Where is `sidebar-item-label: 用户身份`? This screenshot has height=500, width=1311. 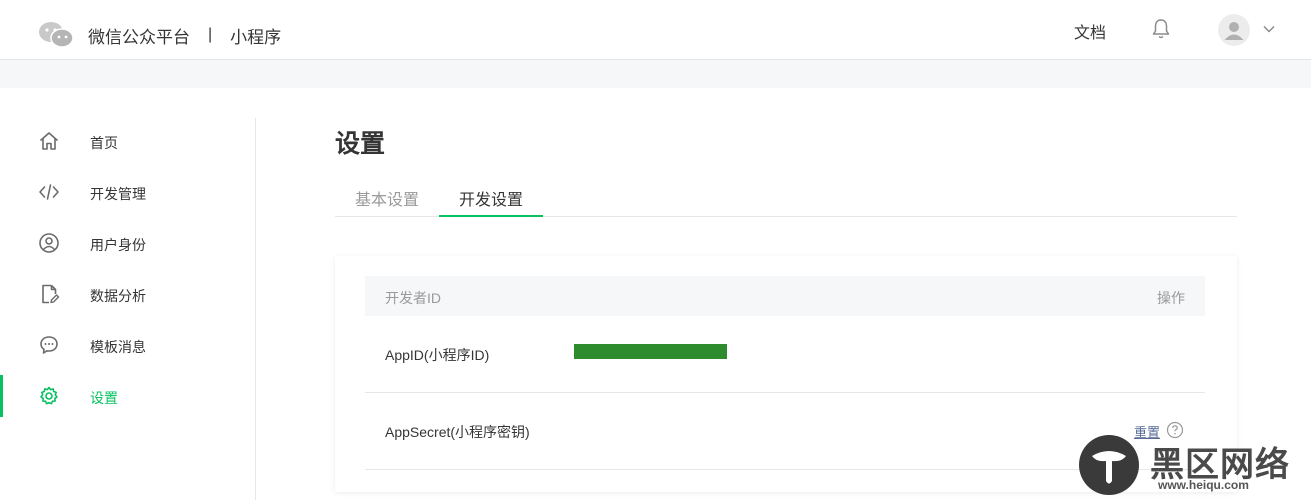 sidebar-item-label: 用户身份 is located at coordinates (118, 245).